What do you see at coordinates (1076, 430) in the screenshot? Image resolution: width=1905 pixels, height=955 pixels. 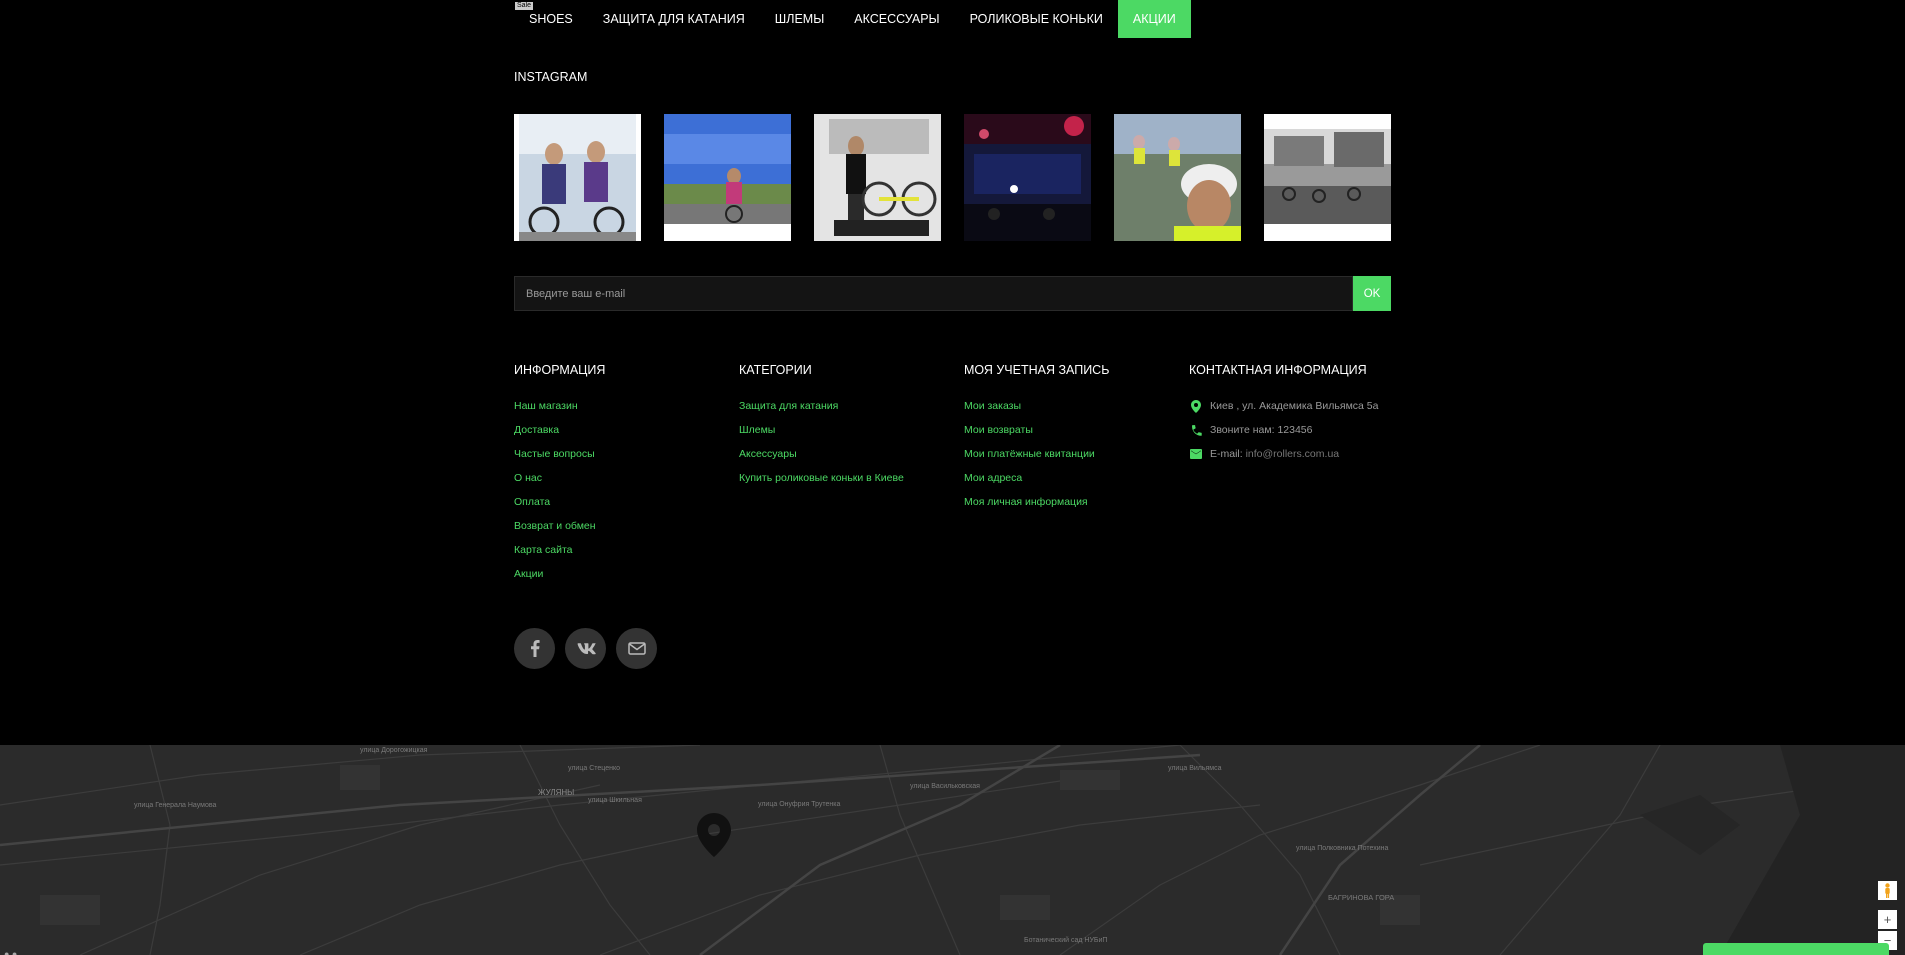 I see `link-my-returns: Мои возвраты` at bounding box center [1076, 430].